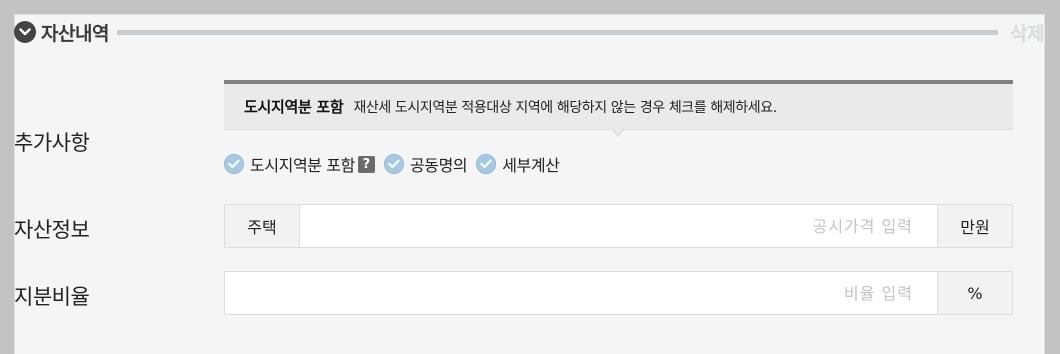  What do you see at coordinates (25, 32) in the screenshot?
I see `chevron-down-icon` at bounding box center [25, 32].